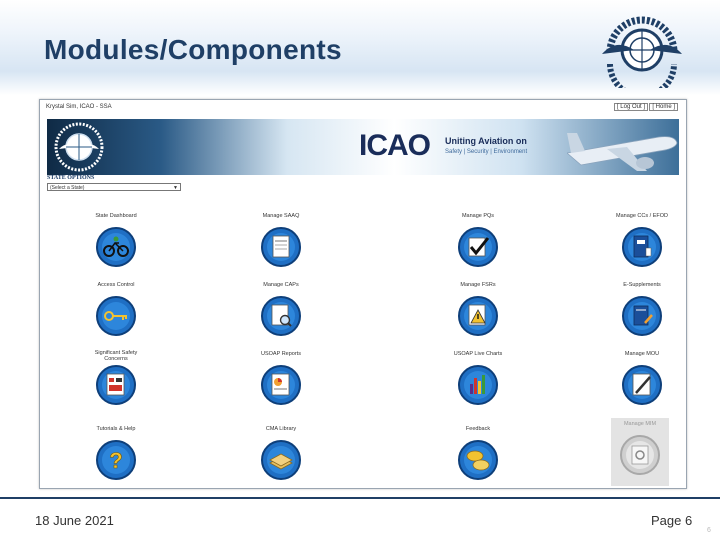  What do you see at coordinates (281, 354) in the screenshot?
I see `module-label: USOAP Reports` at bounding box center [281, 354].